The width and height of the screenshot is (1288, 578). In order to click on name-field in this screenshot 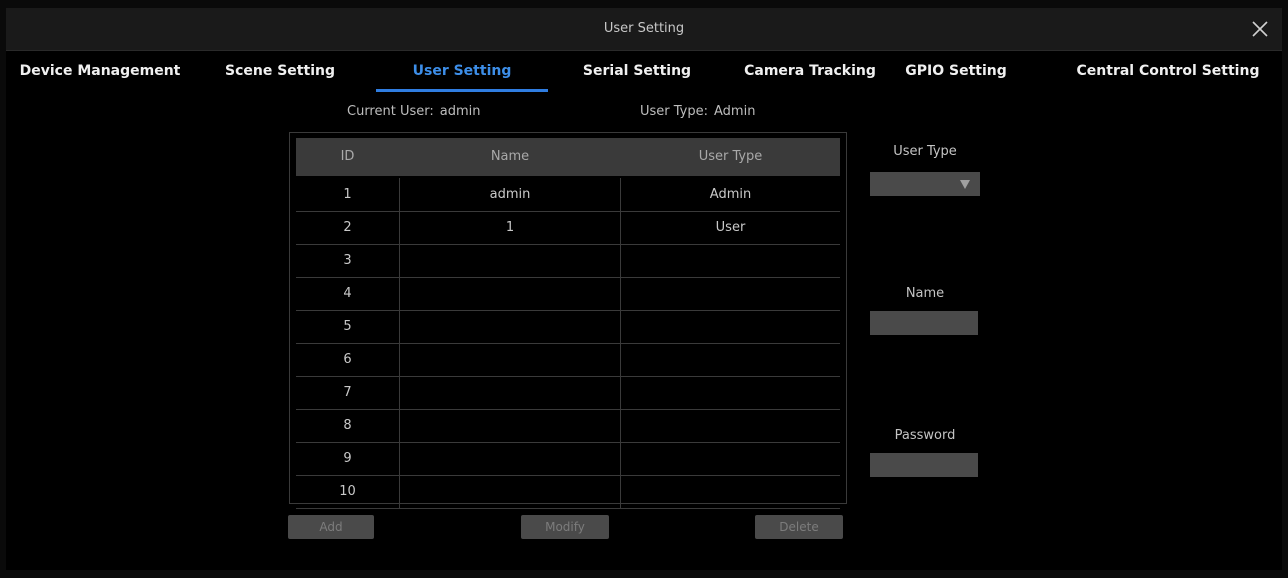, I will do `click(924, 323)`.